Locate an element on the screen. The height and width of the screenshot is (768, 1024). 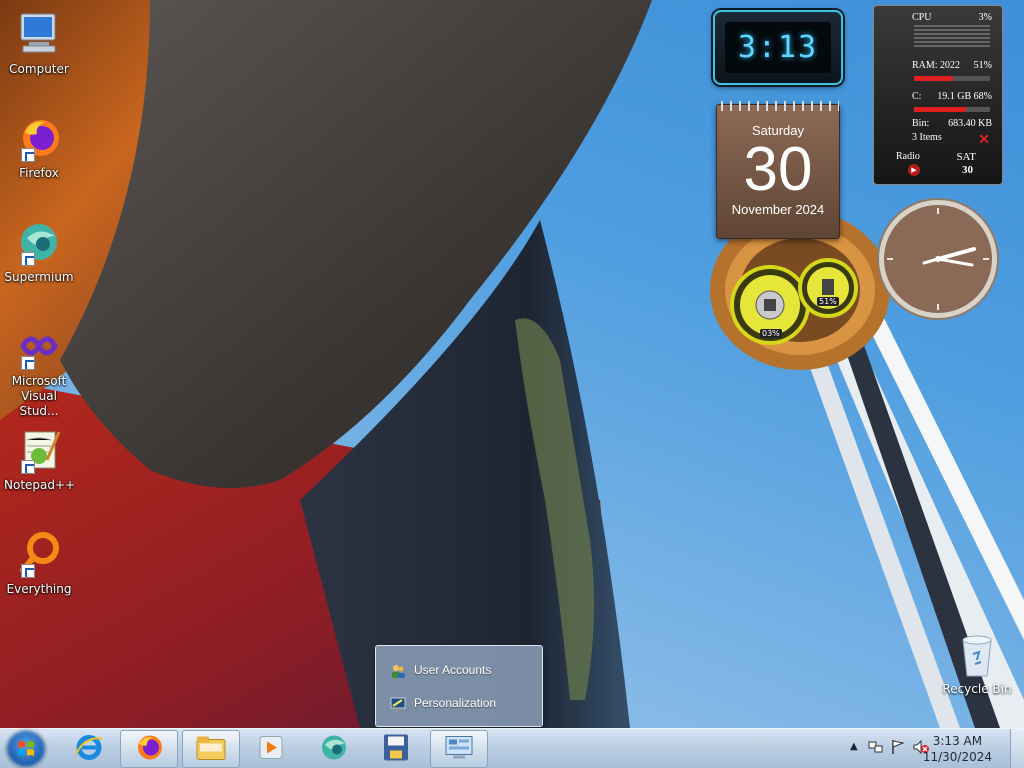
start-button is located at coordinates (26, 749).